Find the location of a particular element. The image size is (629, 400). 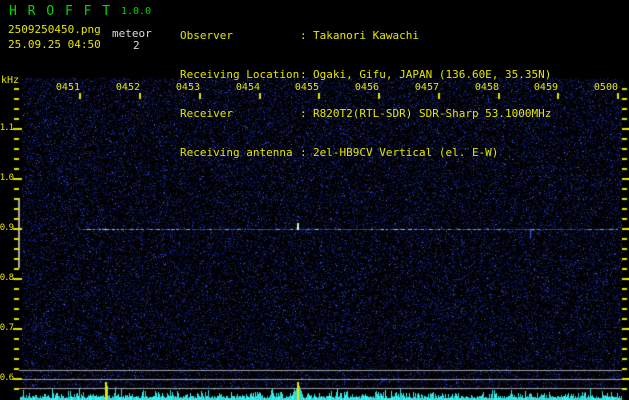

station-value: R820T2(RTL-SDR) SDR-Sharp 53.1000MHz is located at coordinates (432, 113).